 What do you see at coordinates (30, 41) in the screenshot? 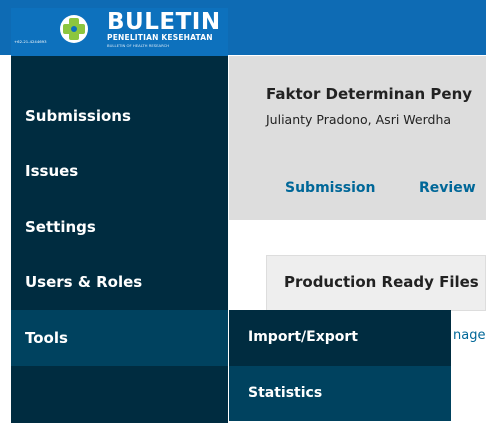
I see `logo-contact: +62-21-4244693` at bounding box center [30, 41].